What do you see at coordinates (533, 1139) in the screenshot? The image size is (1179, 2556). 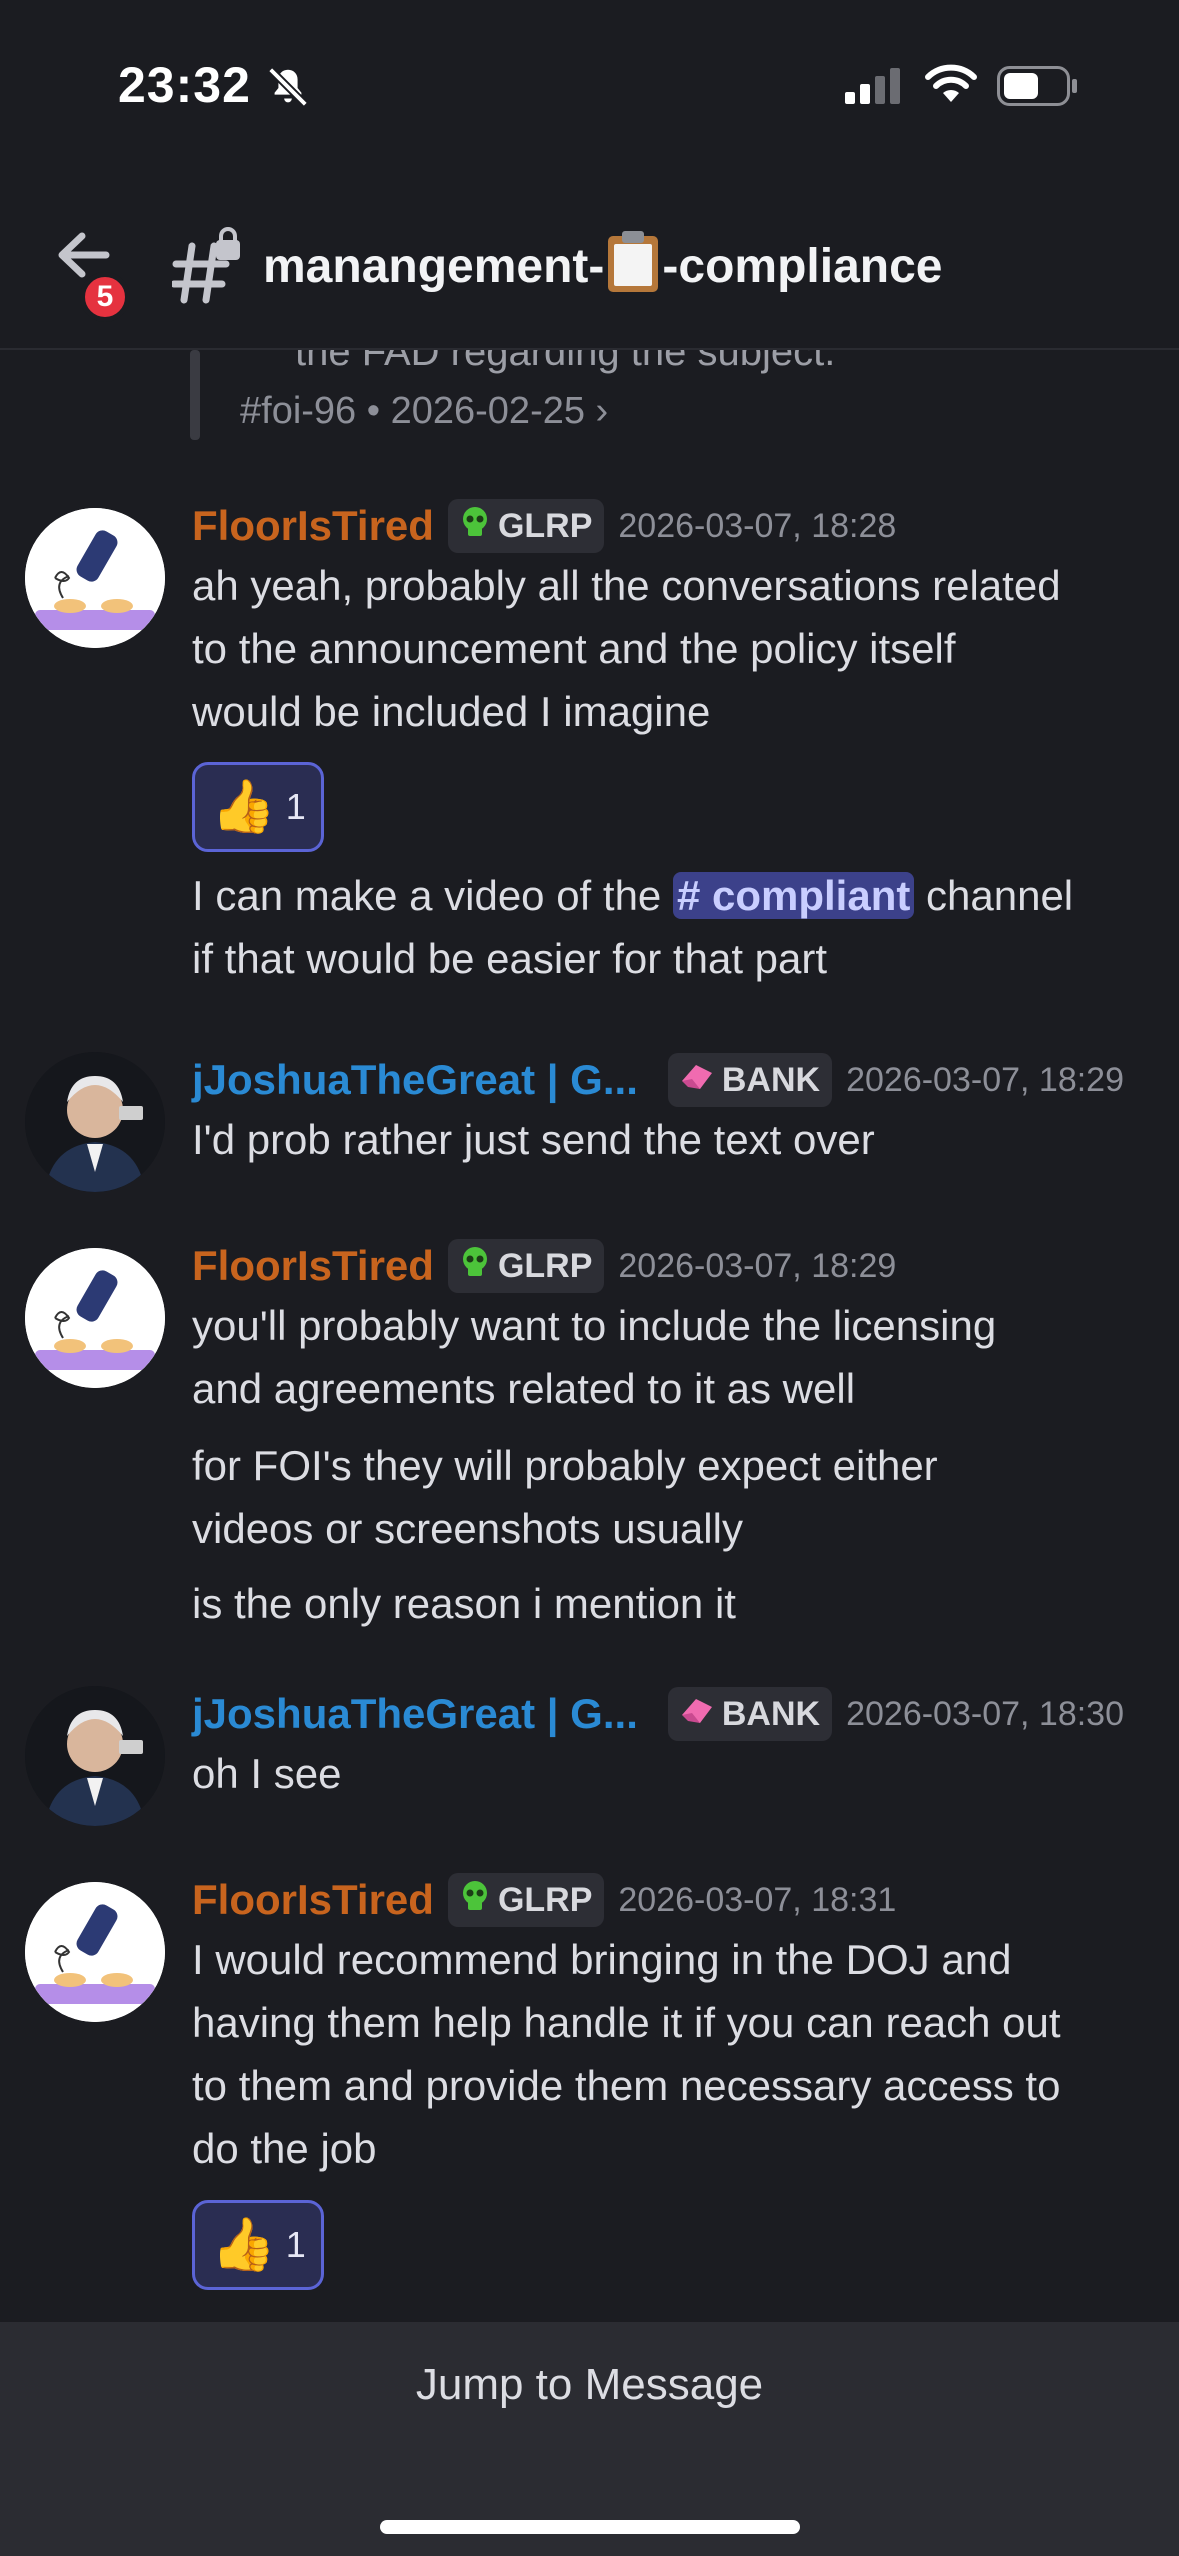 I see `message-line: I'd prob rather just send the text over` at bounding box center [533, 1139].